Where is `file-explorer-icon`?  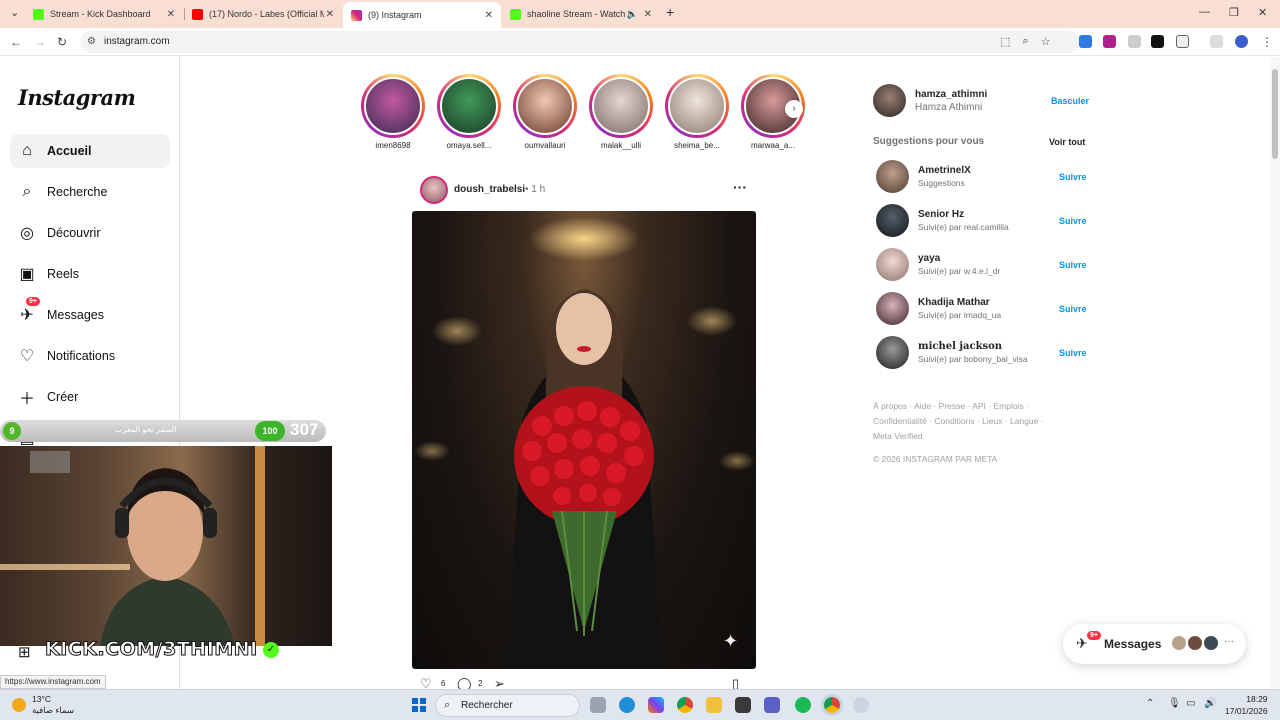
file-explorer-icon is located at coordinates (714, 705).